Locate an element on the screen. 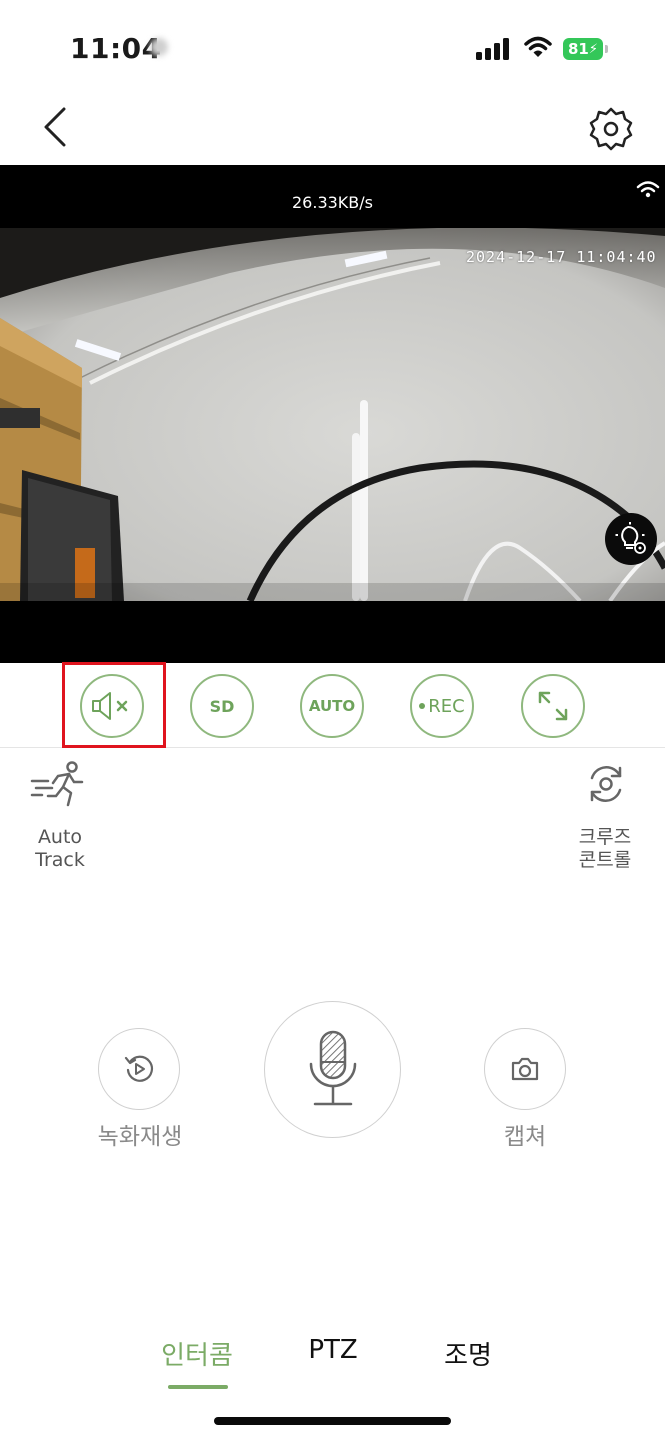 The height and width of the screenshot is (1440, 665). capture-label: 캡쳐 is located at coordinates (525, 1137).